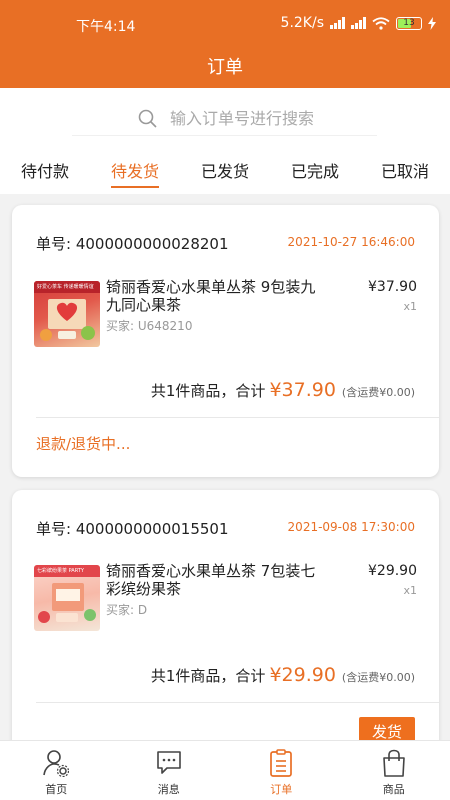 The height and width of the screenshot is (800, 450). What do you see at coordinates (302, 675) in the screenshot?
I see `order-total: ¥29.90` at bounding box center [302, 675].